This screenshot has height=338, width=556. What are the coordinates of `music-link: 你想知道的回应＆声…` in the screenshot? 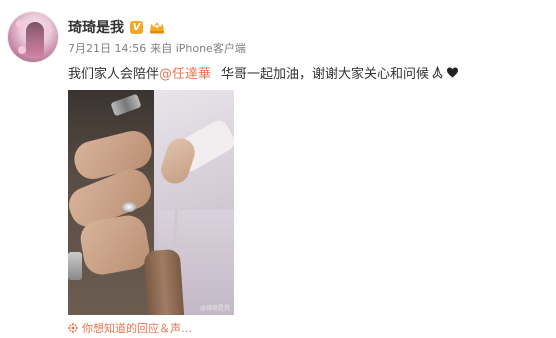 It's located at (137, 328).